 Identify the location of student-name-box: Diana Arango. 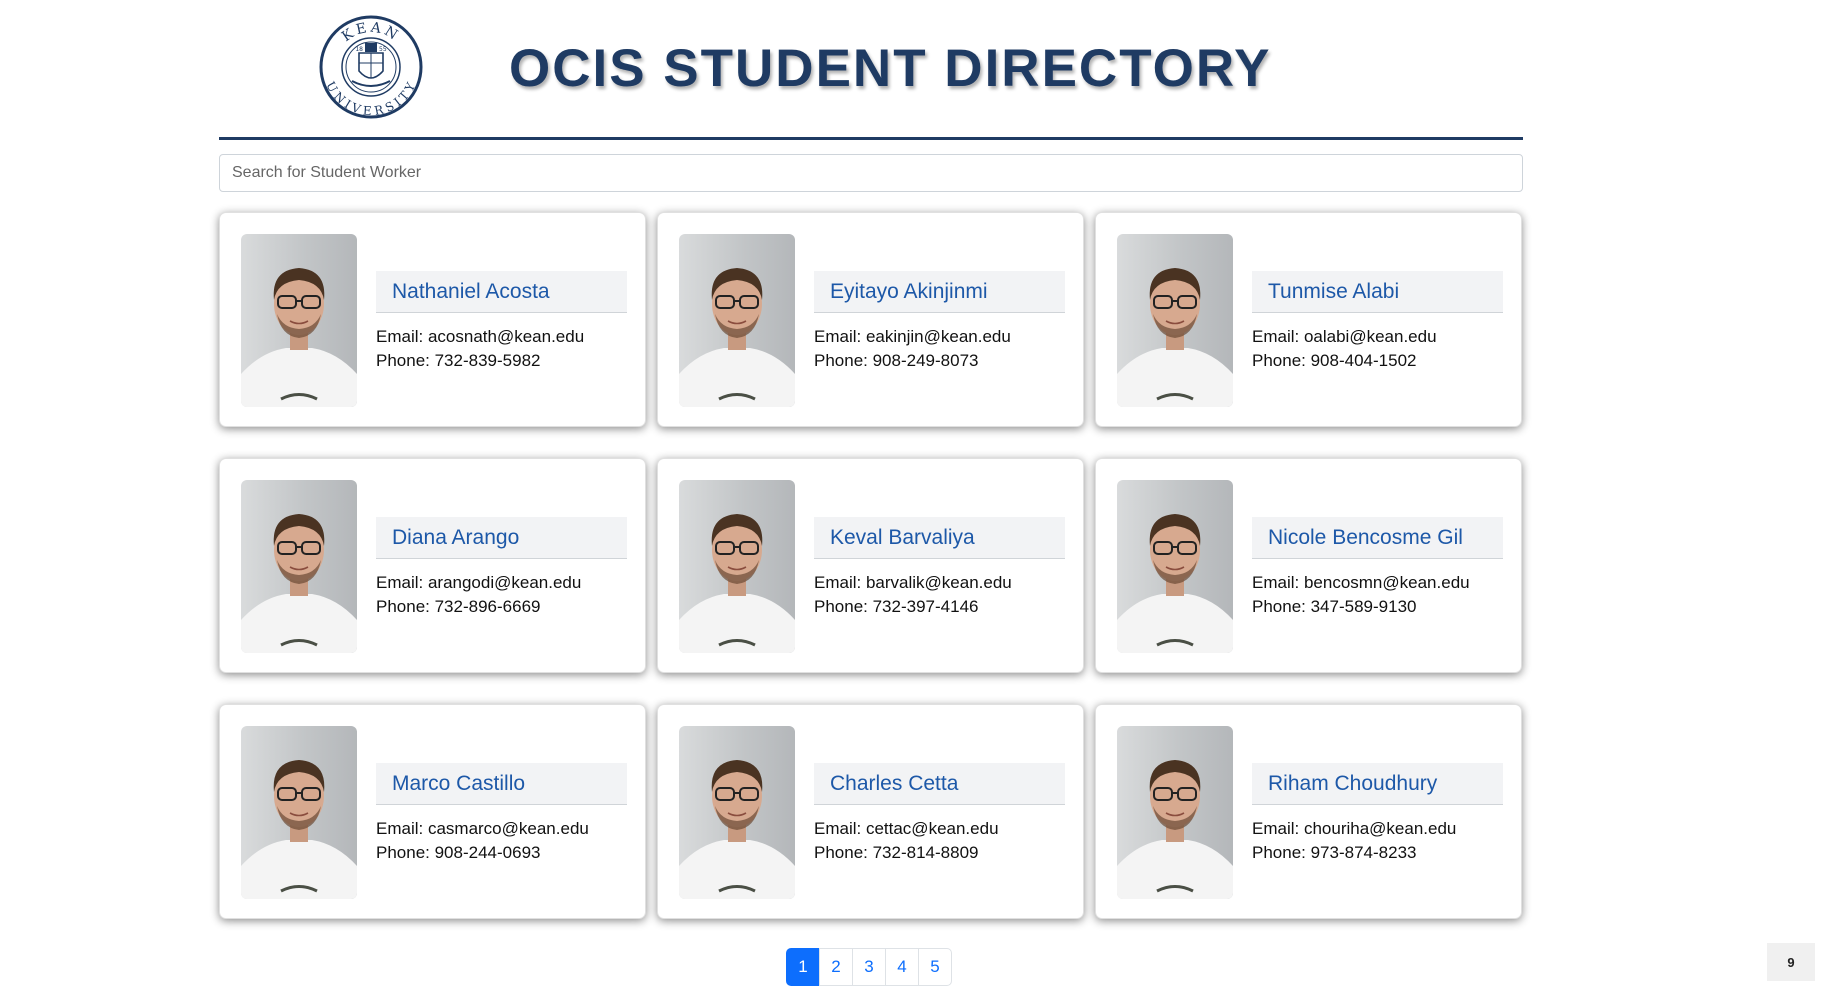
(501, 538).